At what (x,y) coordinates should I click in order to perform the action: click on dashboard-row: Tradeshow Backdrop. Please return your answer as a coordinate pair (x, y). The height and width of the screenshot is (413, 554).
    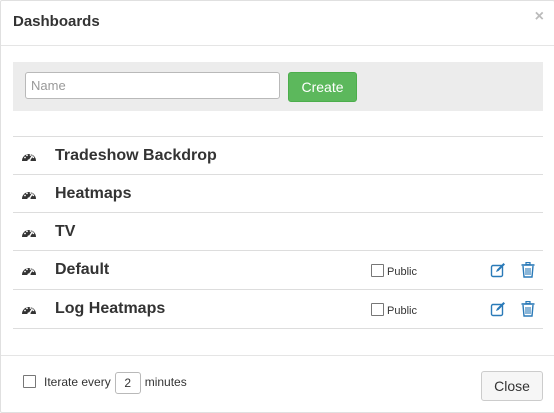
    Looking at the image, I should click on (278, 155).